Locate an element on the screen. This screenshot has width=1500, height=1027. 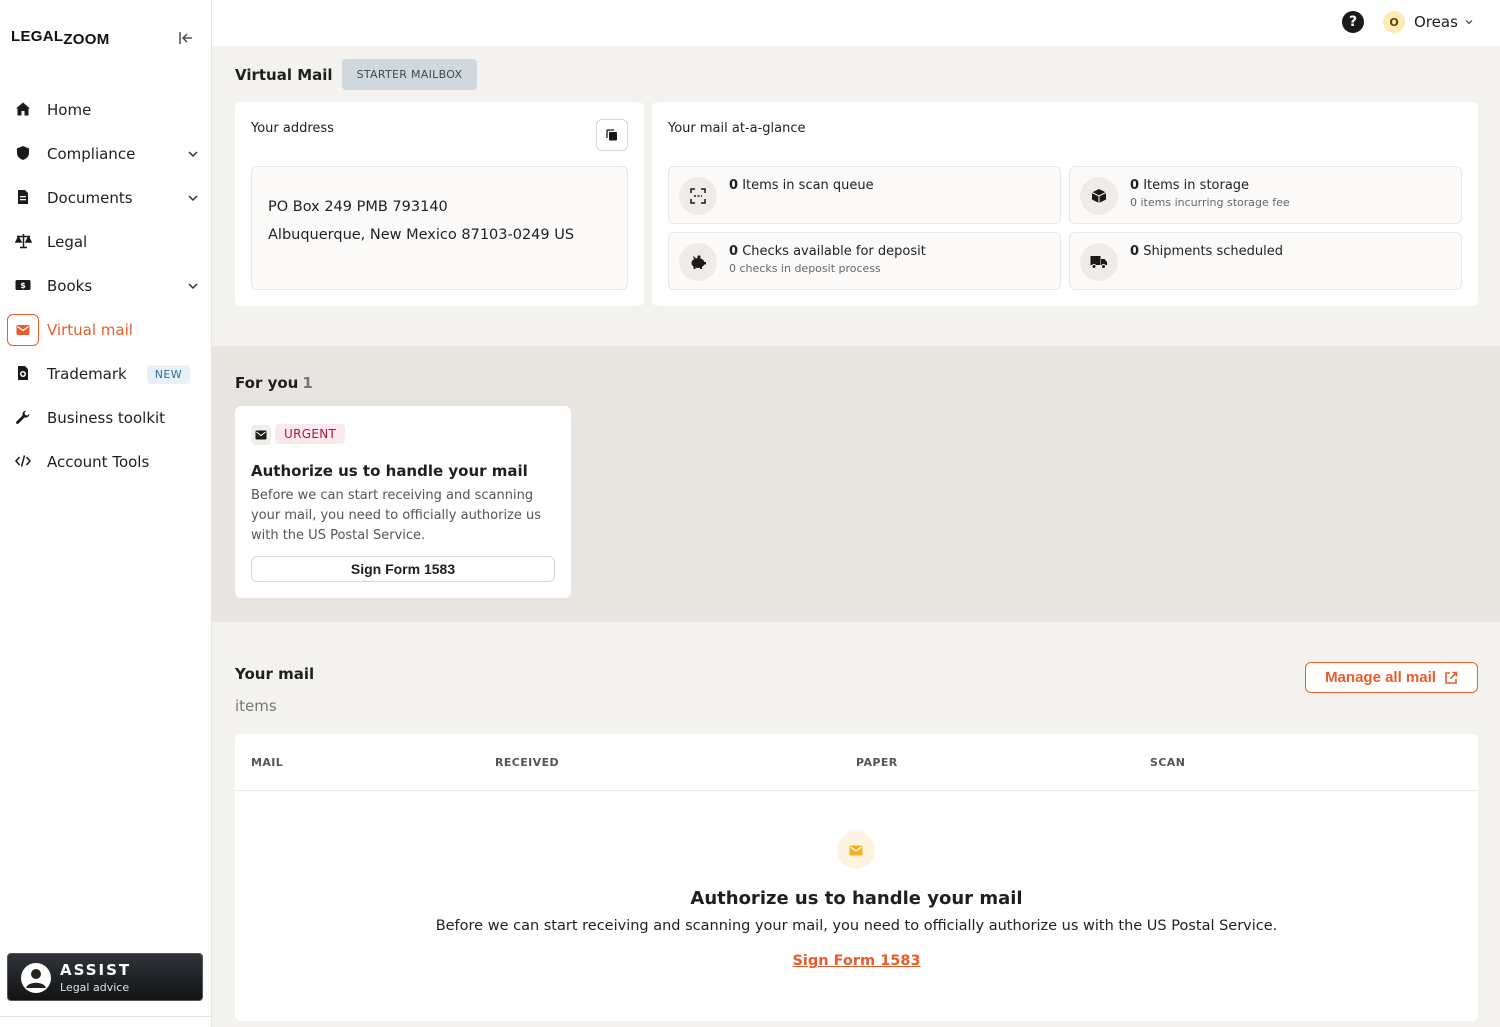
legalzoom-logo: LEGALZOOM is located at coordinates (60, 38).